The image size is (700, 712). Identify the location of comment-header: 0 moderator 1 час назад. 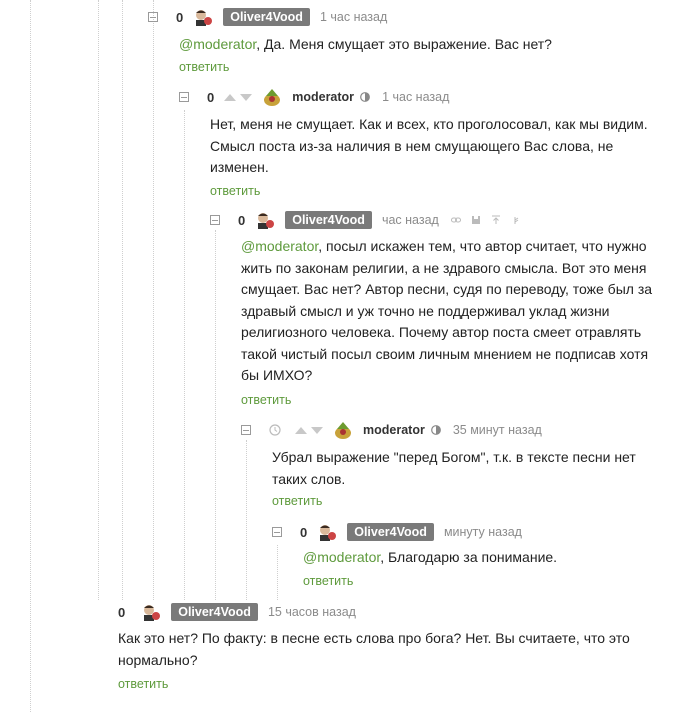
(314, 97).